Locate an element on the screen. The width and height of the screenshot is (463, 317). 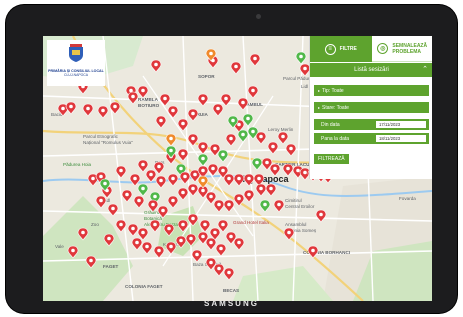
map-label-rambla: RAMBLA is located at coordinates (148, 99).